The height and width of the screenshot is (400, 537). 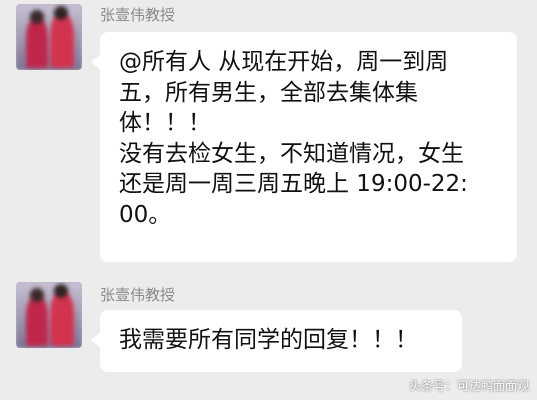 I want to click on message-line: 00。, so click(x=145, y=214).